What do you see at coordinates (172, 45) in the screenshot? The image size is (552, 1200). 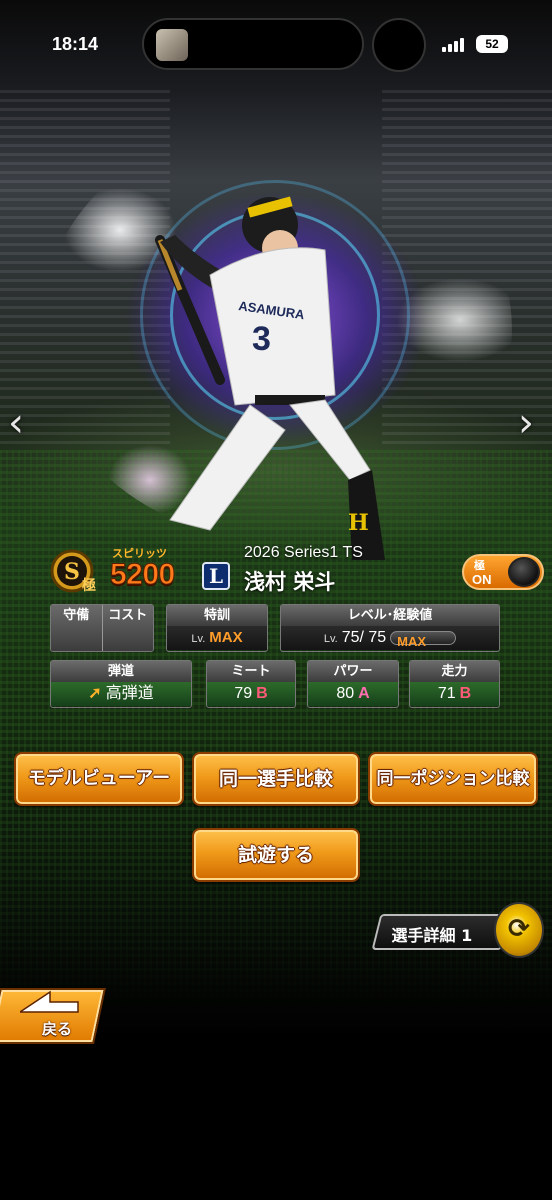 I see `island-thumbnail` at bounding box center [172, 45].